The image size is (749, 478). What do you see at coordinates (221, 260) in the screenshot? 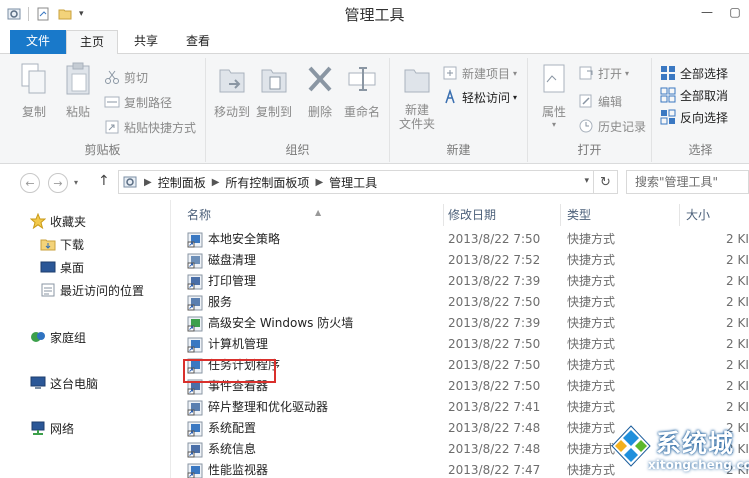
I see `file-name-cell: 磁盘清理` at bounding box center [221, 260].